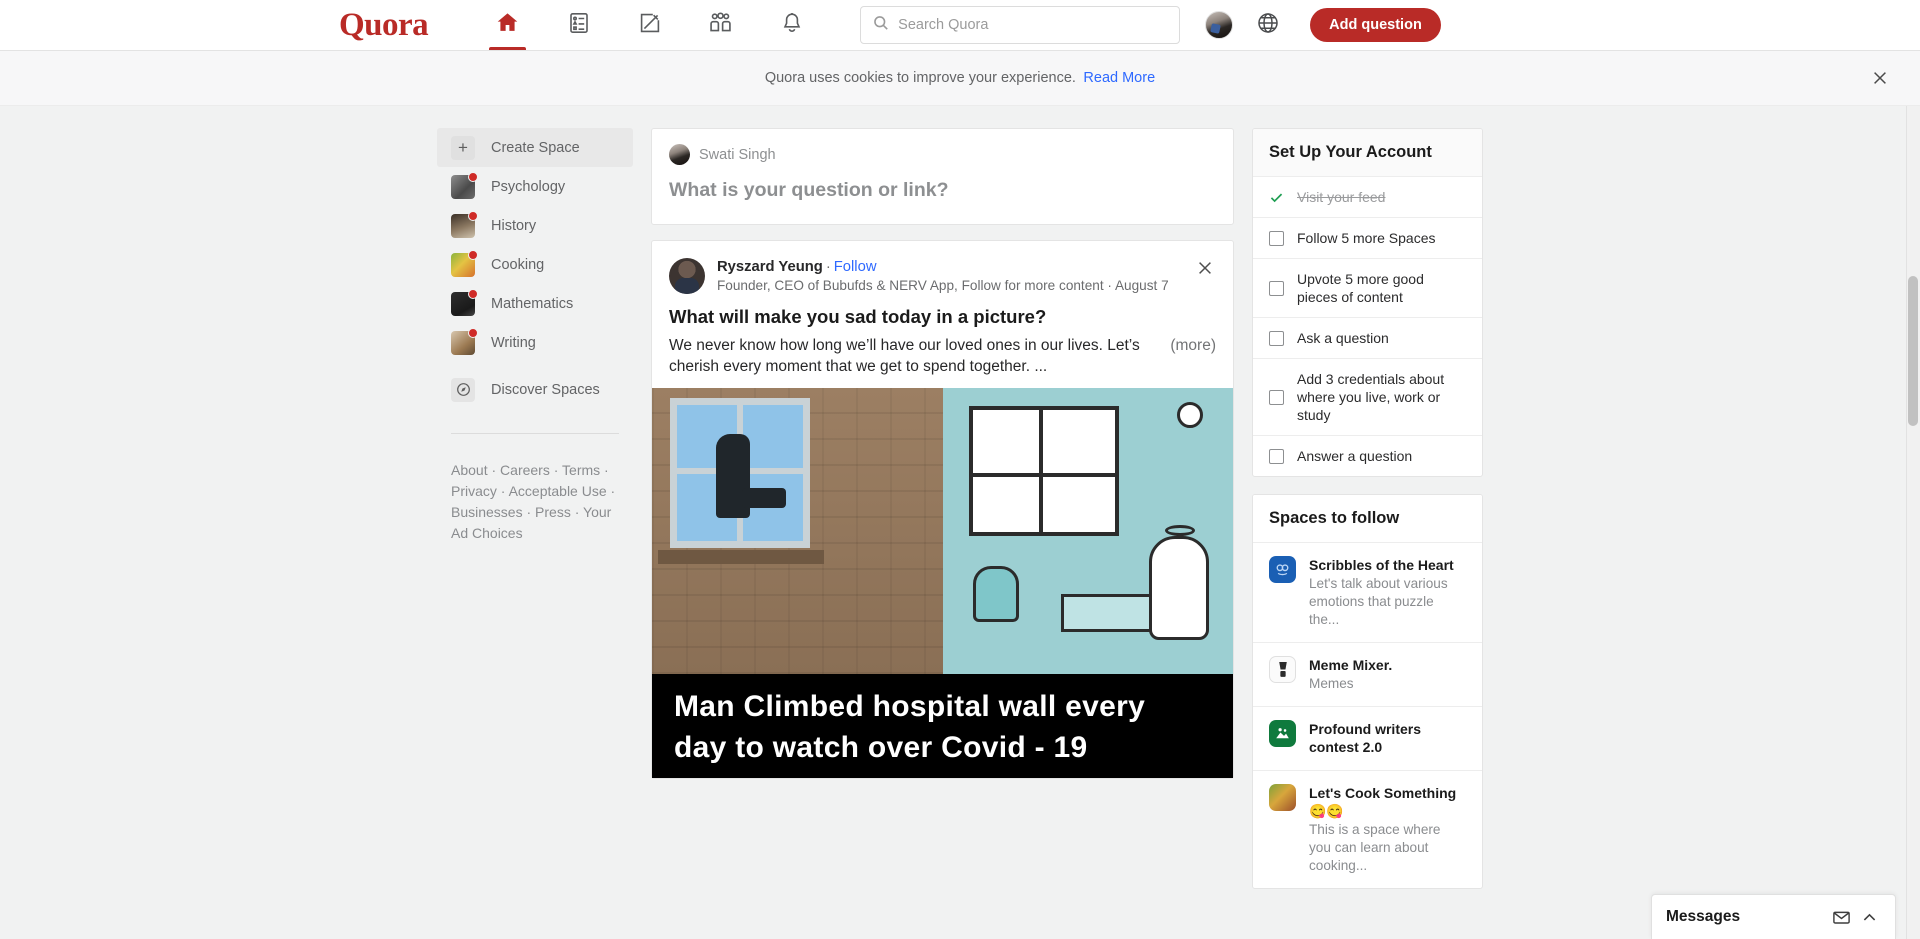 Image resolution: width=1920 pixels, height=939 pixels. I want to click on write-icon, so click(650, 25).